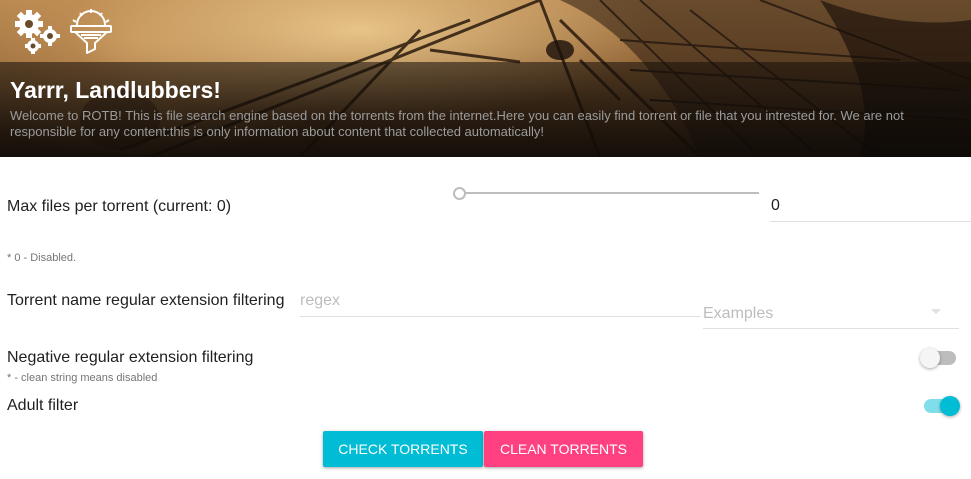  Describe the element at coordinates (936, 311) in the screenshot. I see `chevron-down-icon` at that location.